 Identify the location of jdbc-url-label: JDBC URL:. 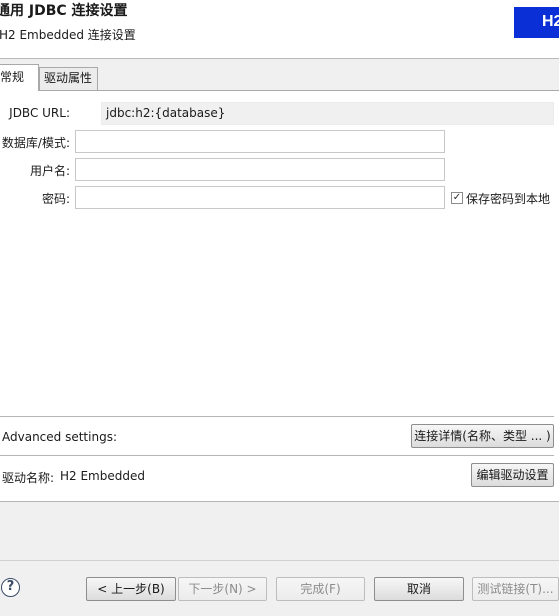
(39, 113).